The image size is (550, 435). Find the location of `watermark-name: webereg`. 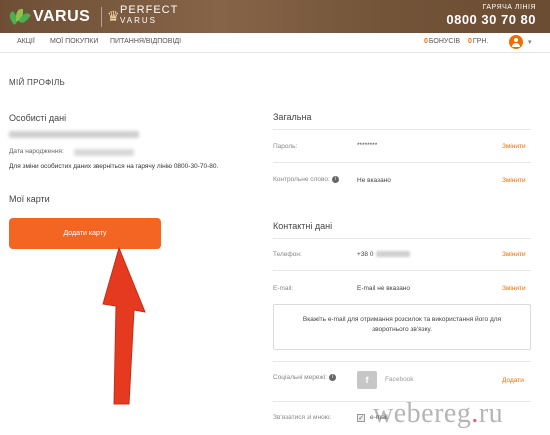

watermark-name: webereg is located at coordinates (422, 413).